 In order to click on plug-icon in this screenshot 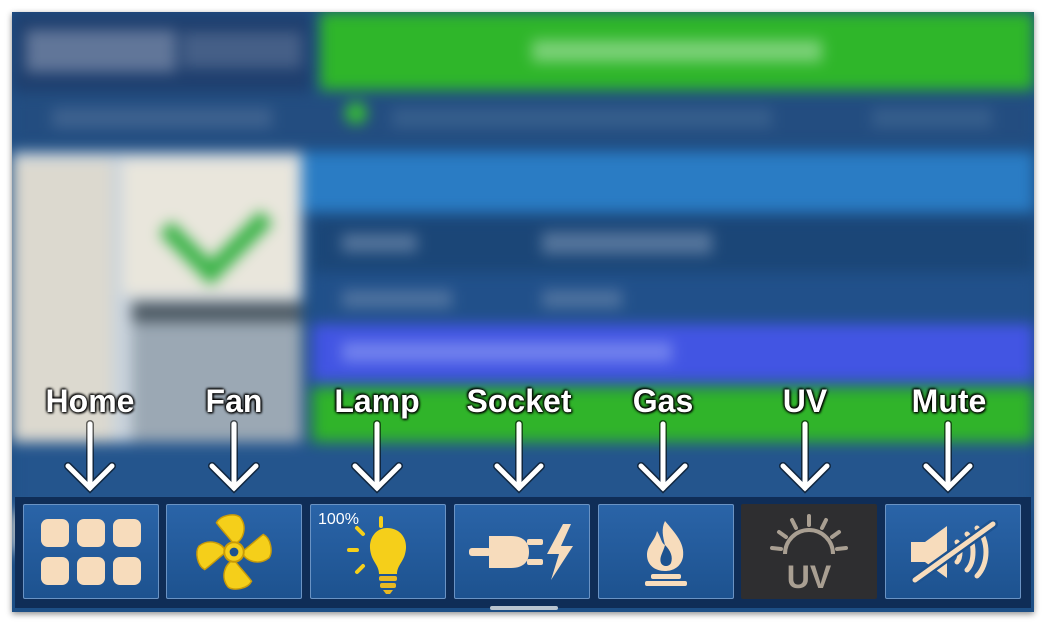, I will do `click(521, 551)`.